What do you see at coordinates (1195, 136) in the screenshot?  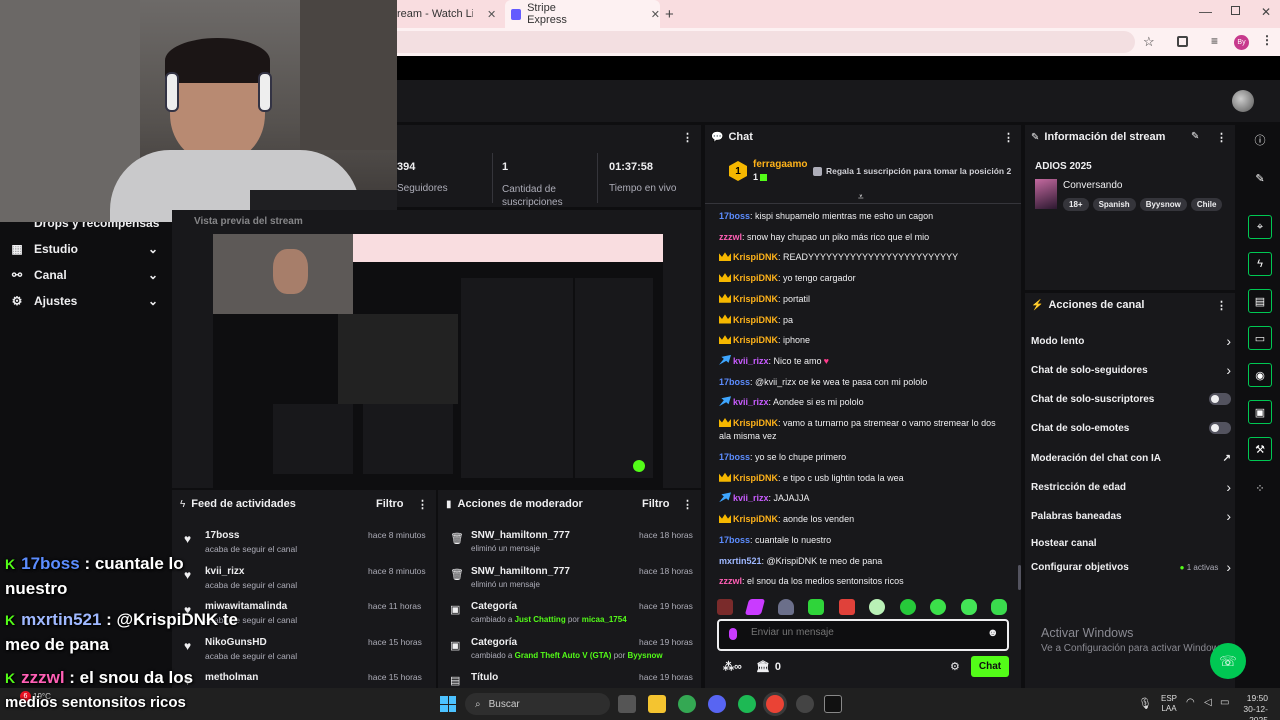 I see `edit-pencil-icon: ✎` at bounding box center [1195, 136].